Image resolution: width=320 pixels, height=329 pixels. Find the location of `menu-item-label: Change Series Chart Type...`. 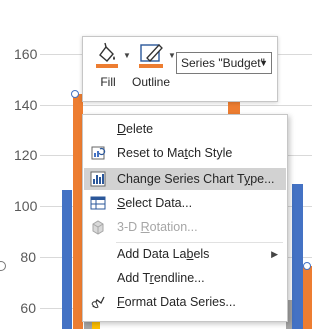

menu-item-label: Change Series Chart Type... is located at coordinates (196, 179).